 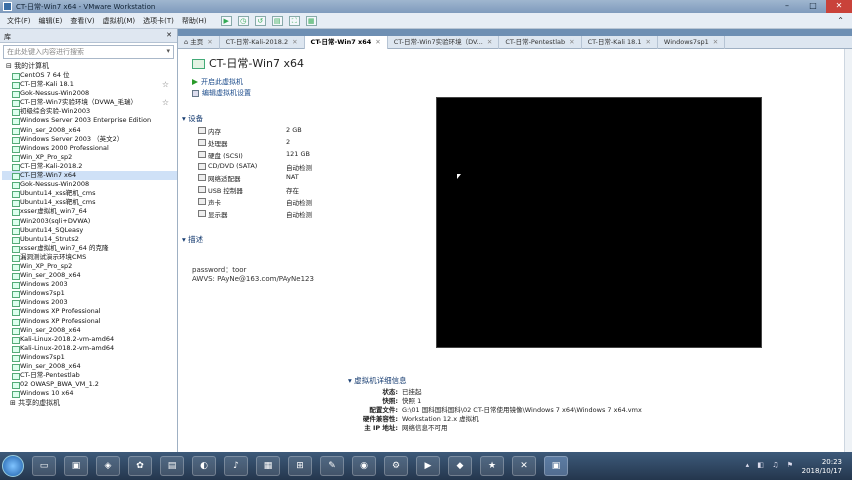 What do you see at coordinates (89, 176) in the screenshot?
I see `vm-list-item-selected: CT-日常-Win7 x64` at bounding box center [89, 176].